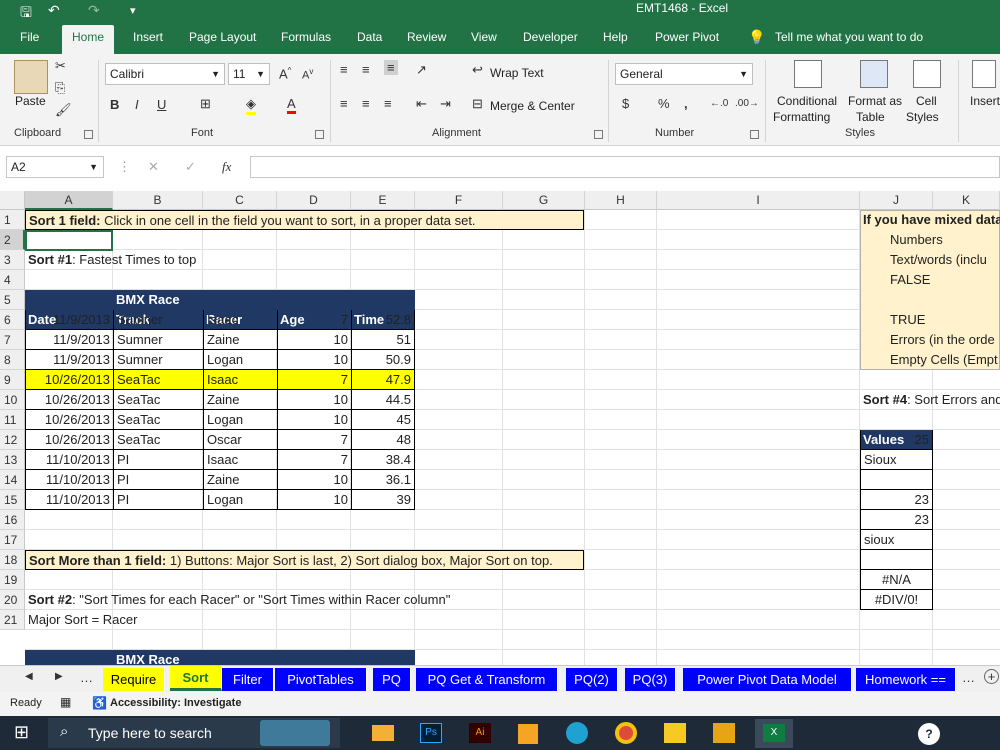 This screenshot has width=1000, height=750. I want to click on tab-formulas: Formulas, so click(306, 38).